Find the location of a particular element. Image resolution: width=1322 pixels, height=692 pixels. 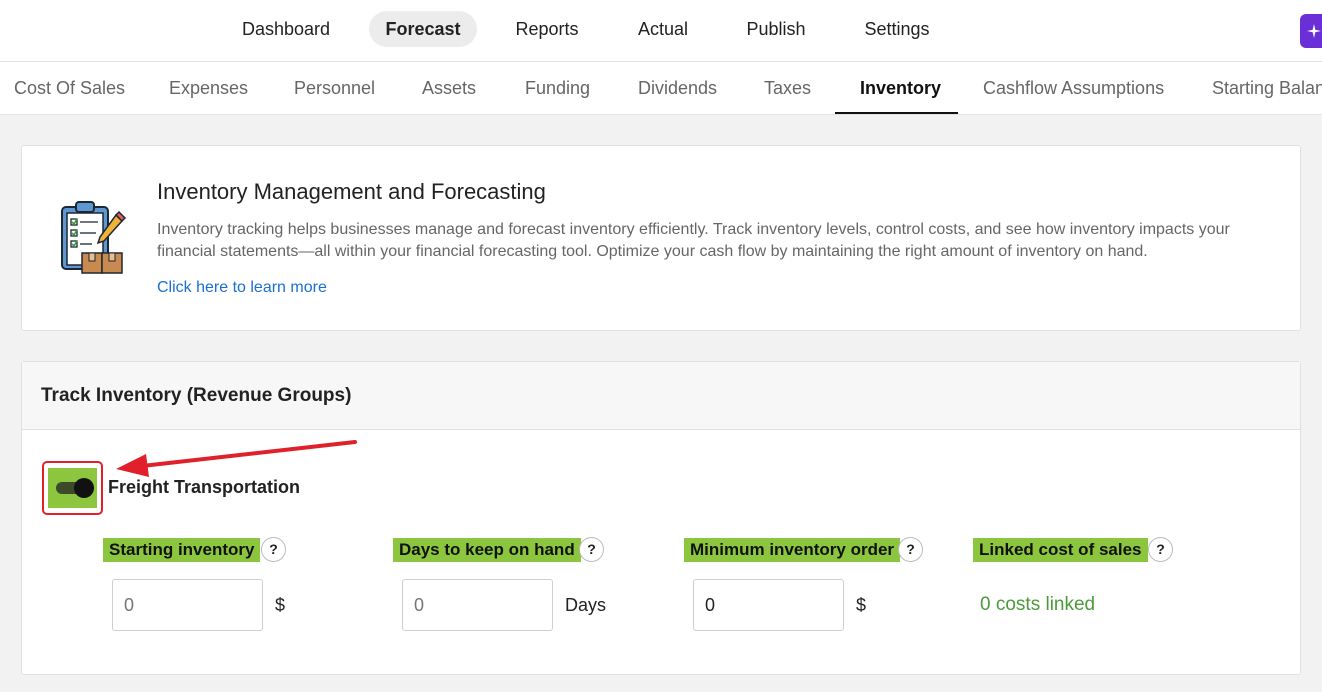

minimum-order-help-icon: ? is located at coordinates (910, 549).